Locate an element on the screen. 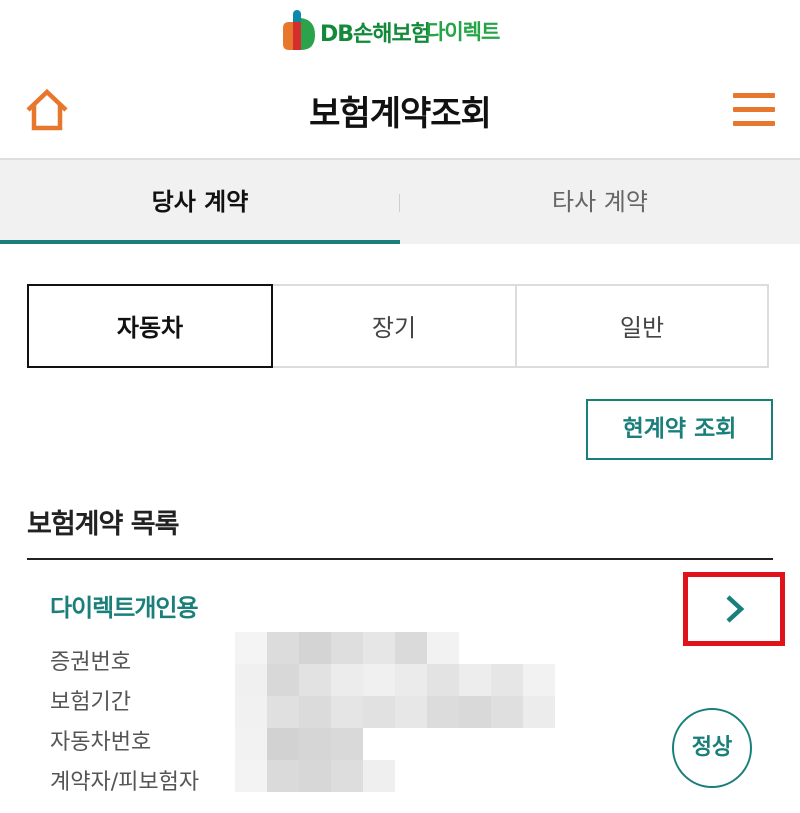 This screenshot has height=813, width=800. page-title: 보험계약조회 is located at coordinates (400, 114).